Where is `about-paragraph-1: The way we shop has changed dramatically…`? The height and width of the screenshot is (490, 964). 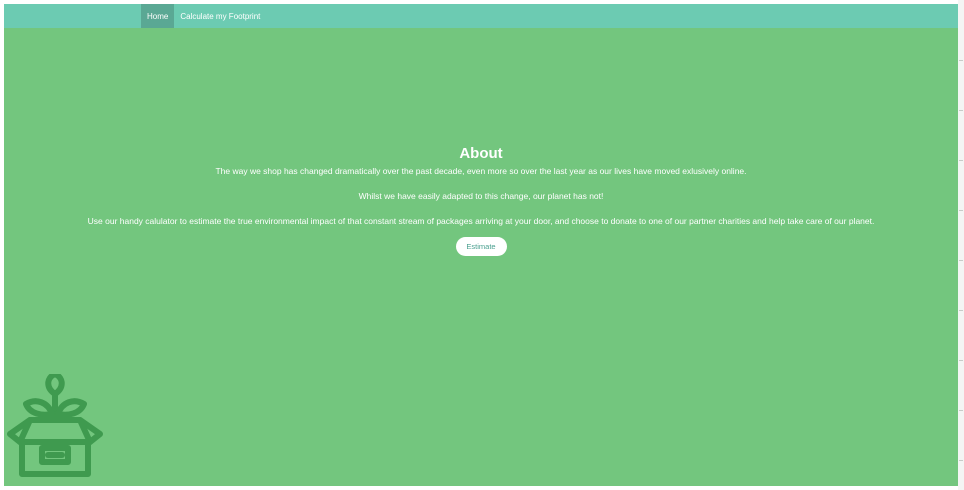
about-paragraph-1: The way we shop has changed dramatically… is located at coordinates (481, 171).